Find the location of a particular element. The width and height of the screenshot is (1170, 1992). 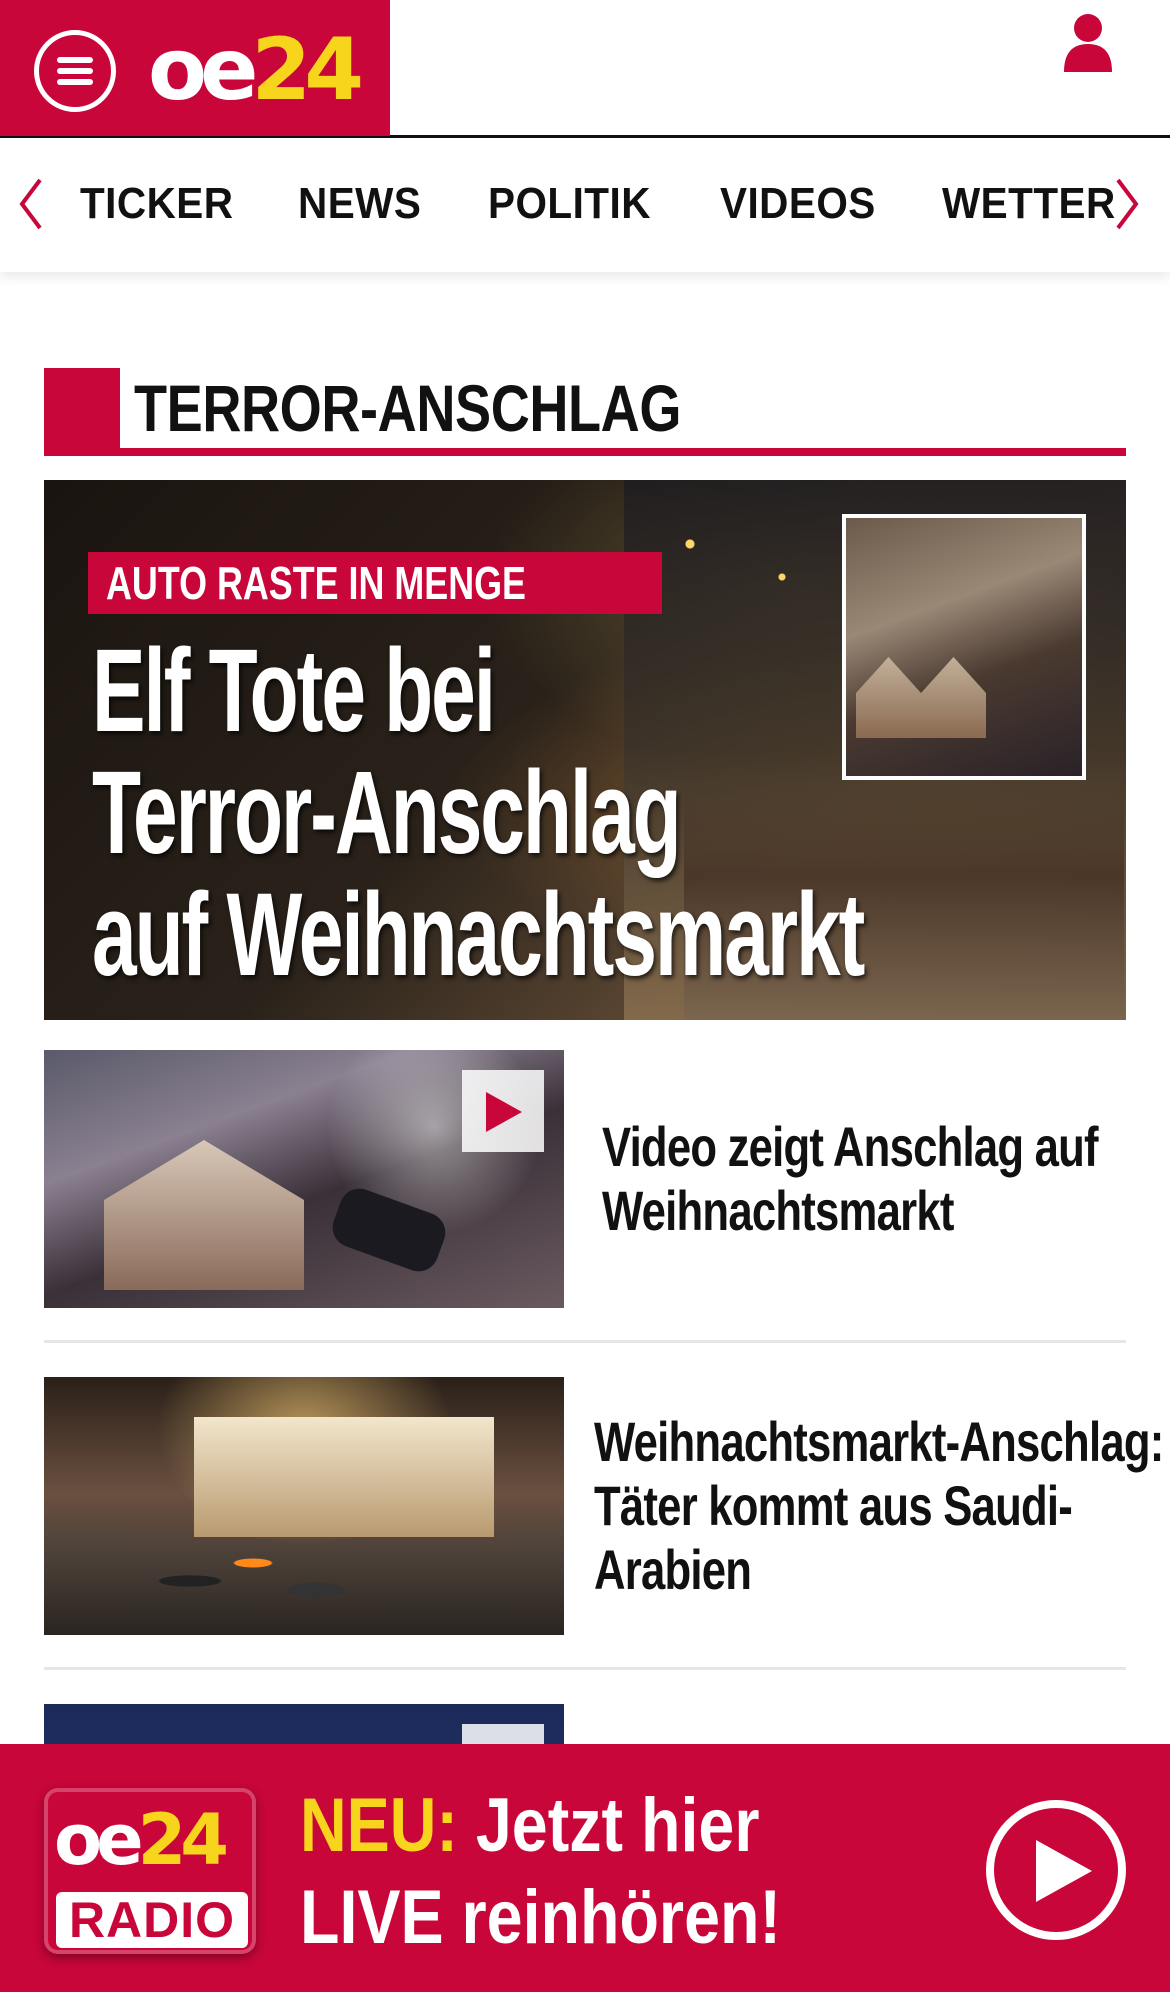

section-header: TERROR-ANSCHLAG is located at coordinates (585, 412).